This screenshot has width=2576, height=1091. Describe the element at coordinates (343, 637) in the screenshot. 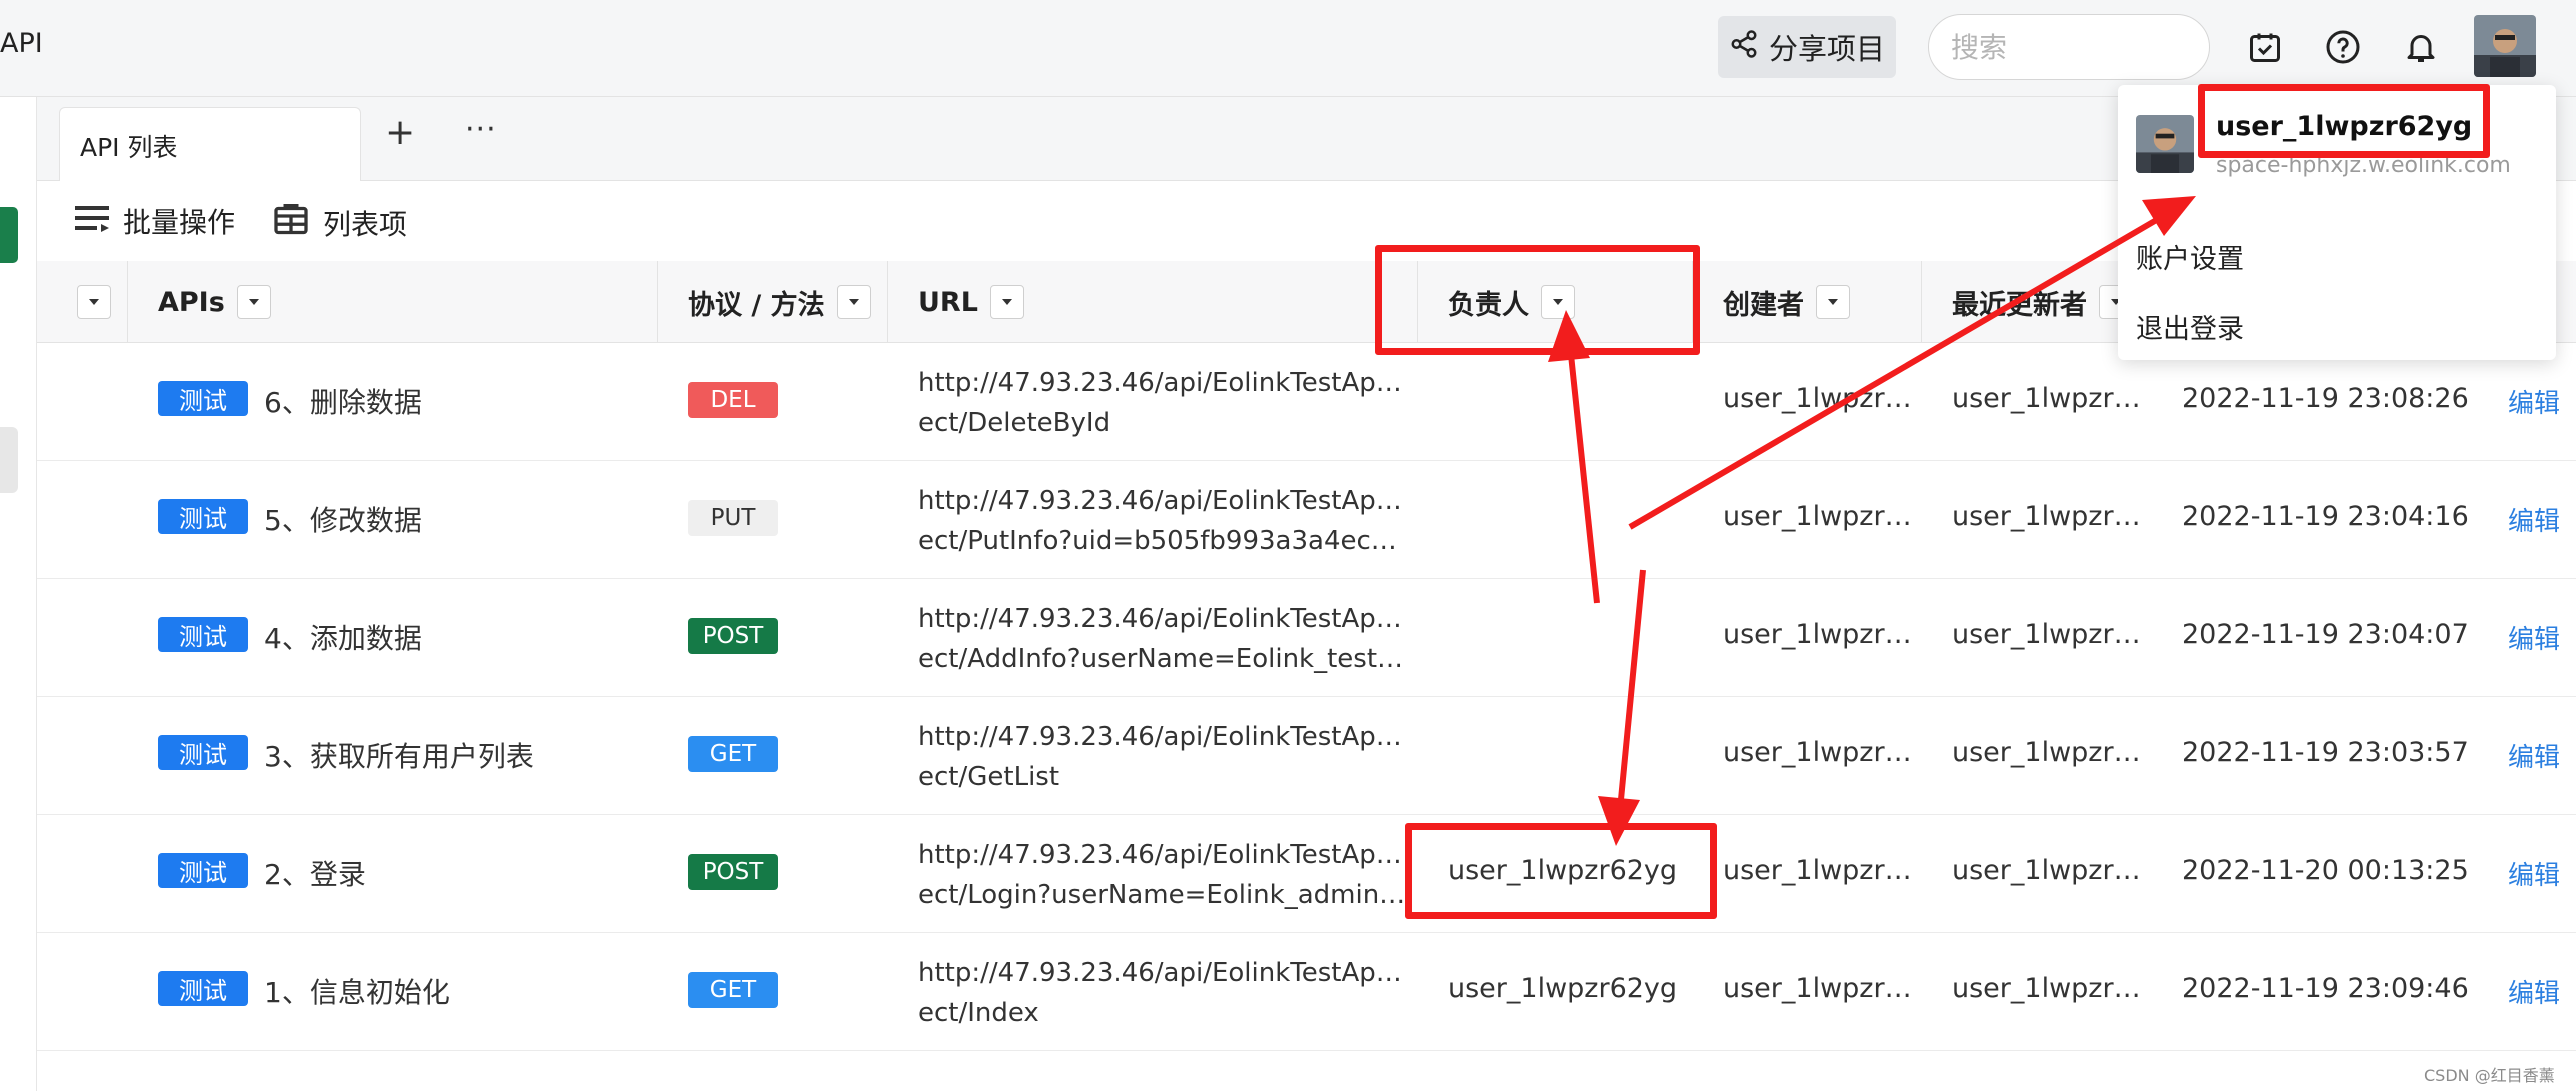

I see `api-name-link: 4、添加数据` at that location.